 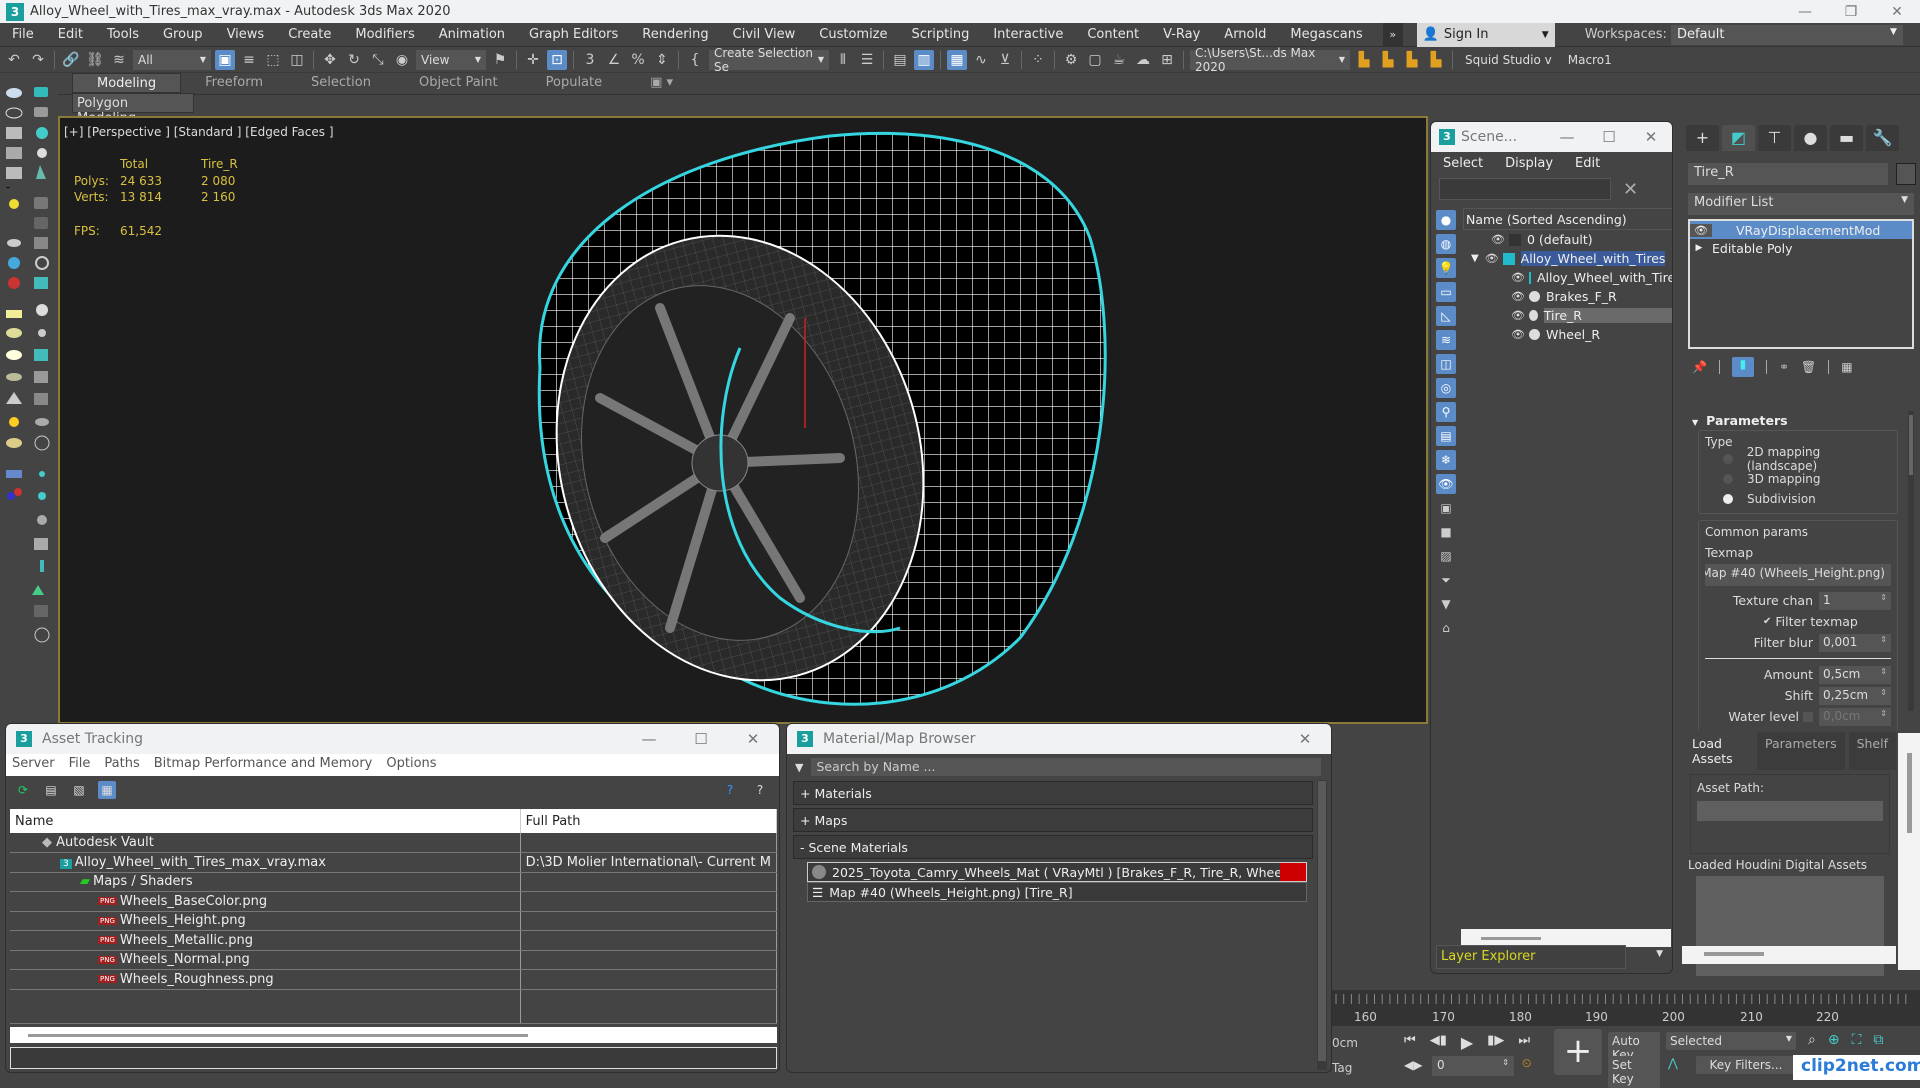 What do you see at coordinates (330, 60) in the screenshot?
I see `move-icon: ✥` at bounding box center [330, 60].